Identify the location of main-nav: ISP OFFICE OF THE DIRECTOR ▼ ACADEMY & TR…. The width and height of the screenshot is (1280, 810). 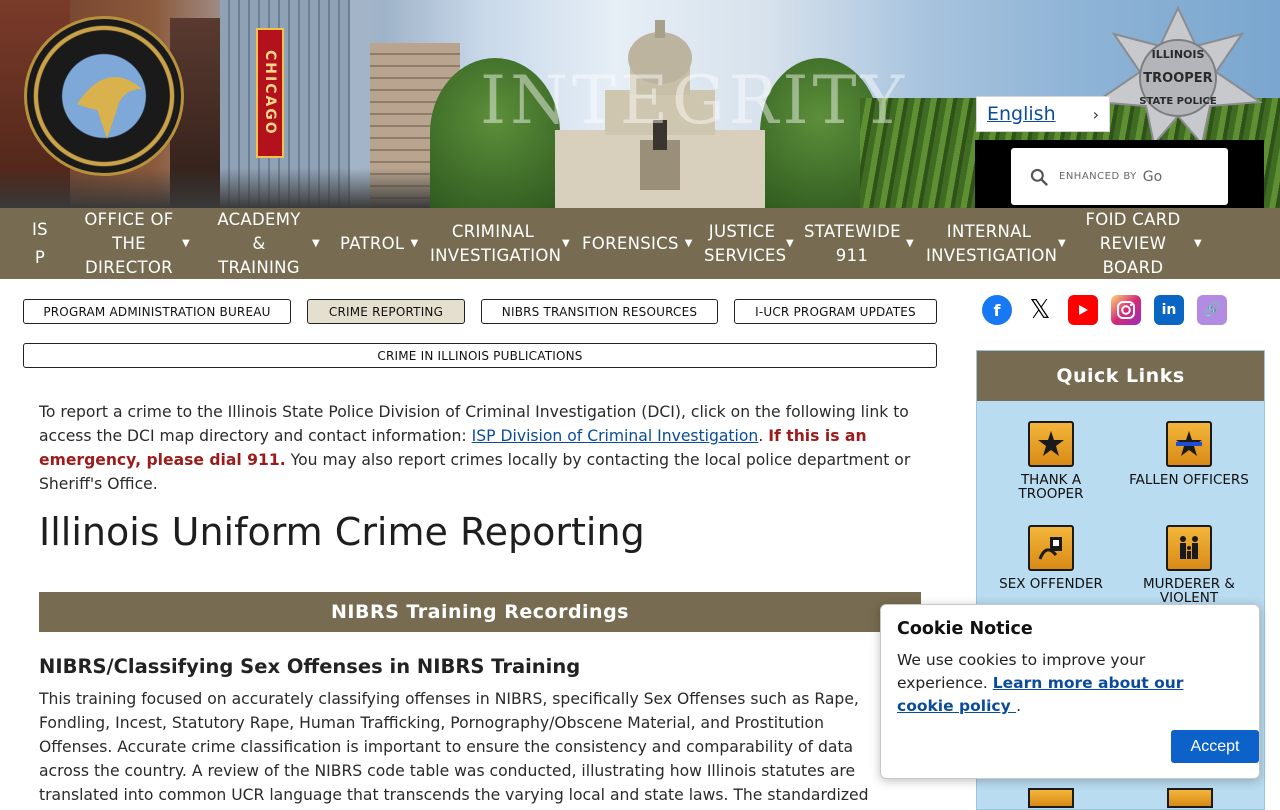
(640, 243).